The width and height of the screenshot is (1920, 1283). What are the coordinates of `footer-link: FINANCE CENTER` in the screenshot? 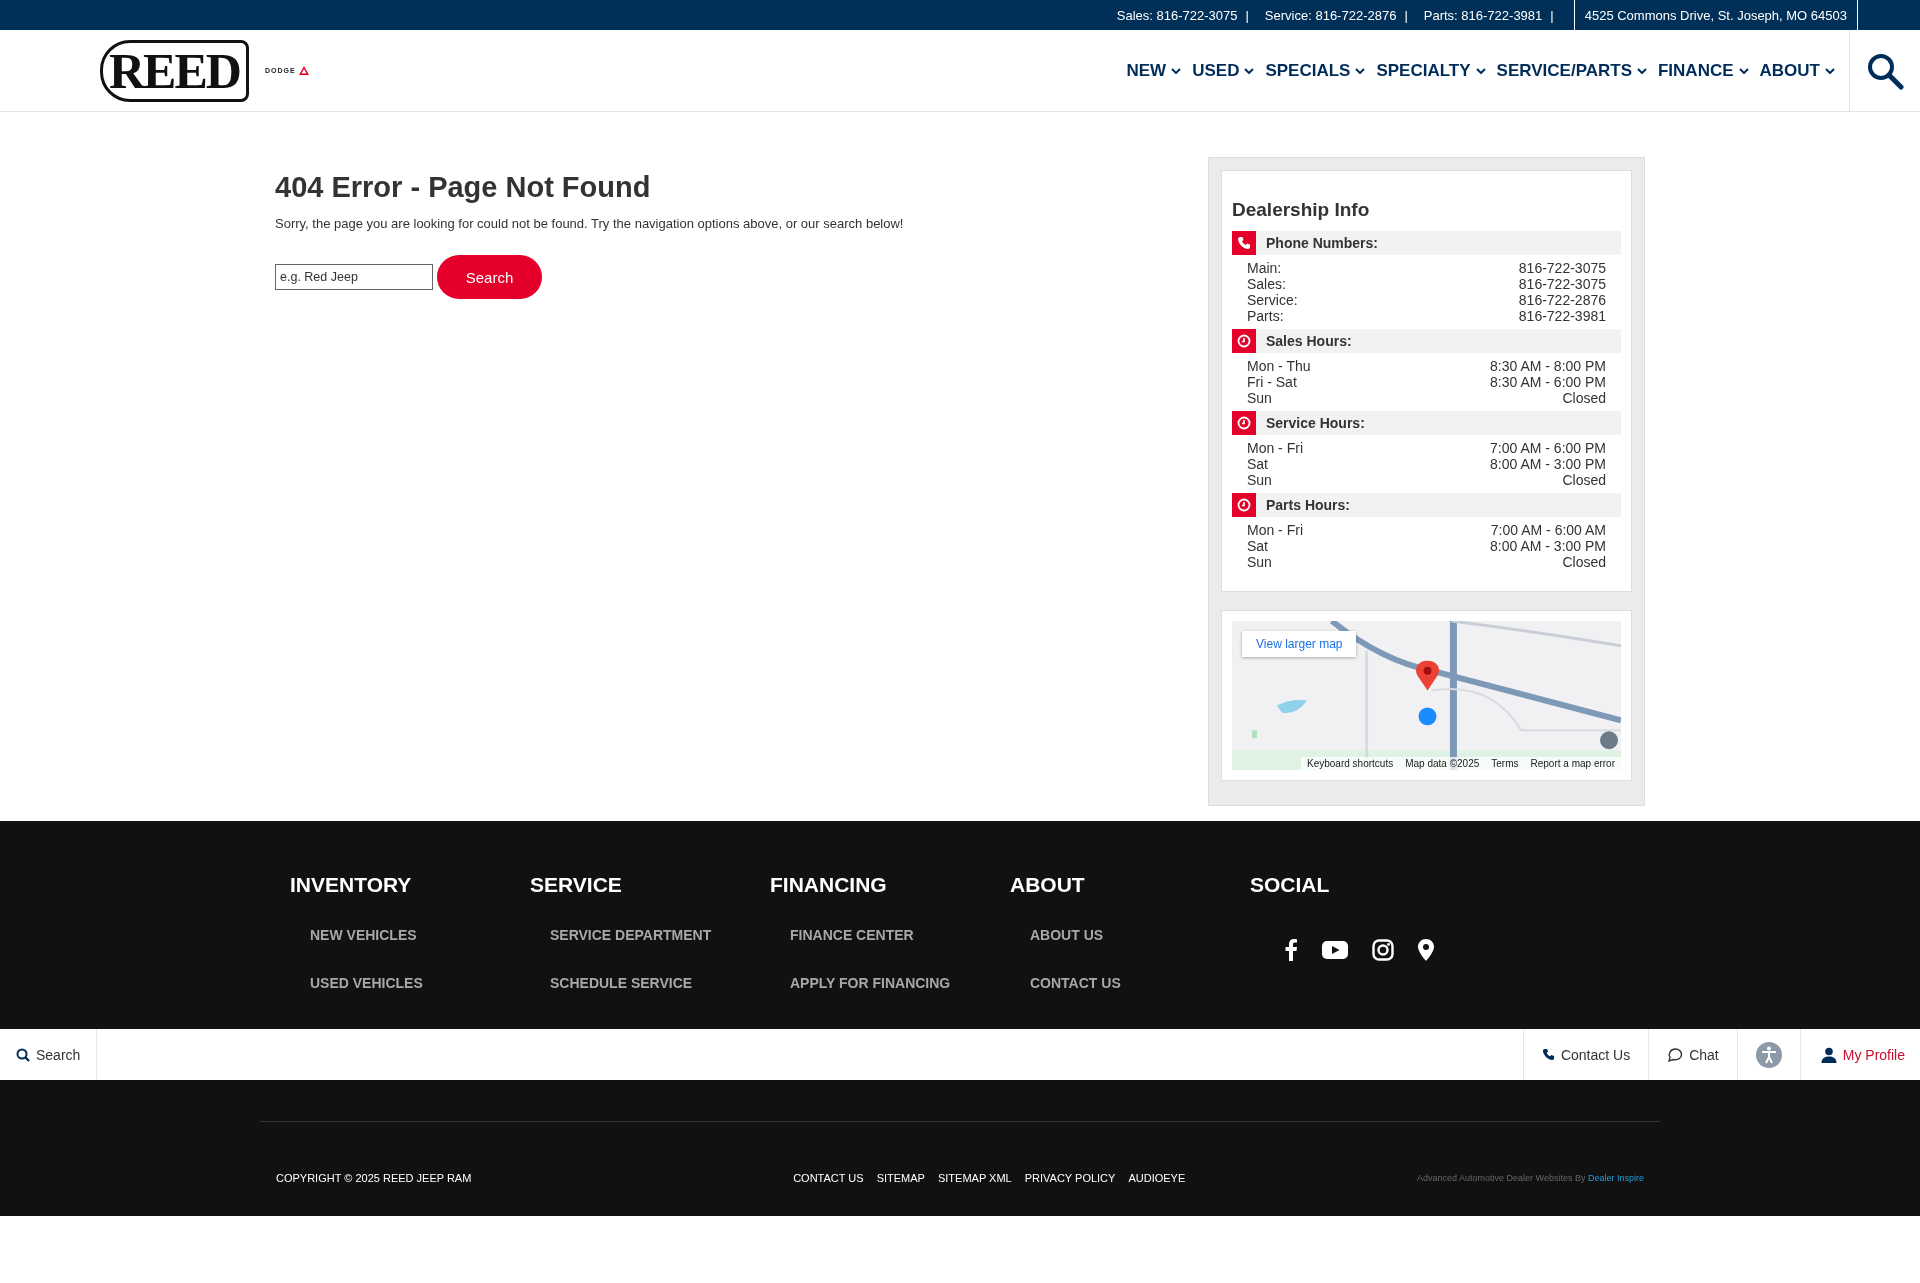 It's located at (890, 935).